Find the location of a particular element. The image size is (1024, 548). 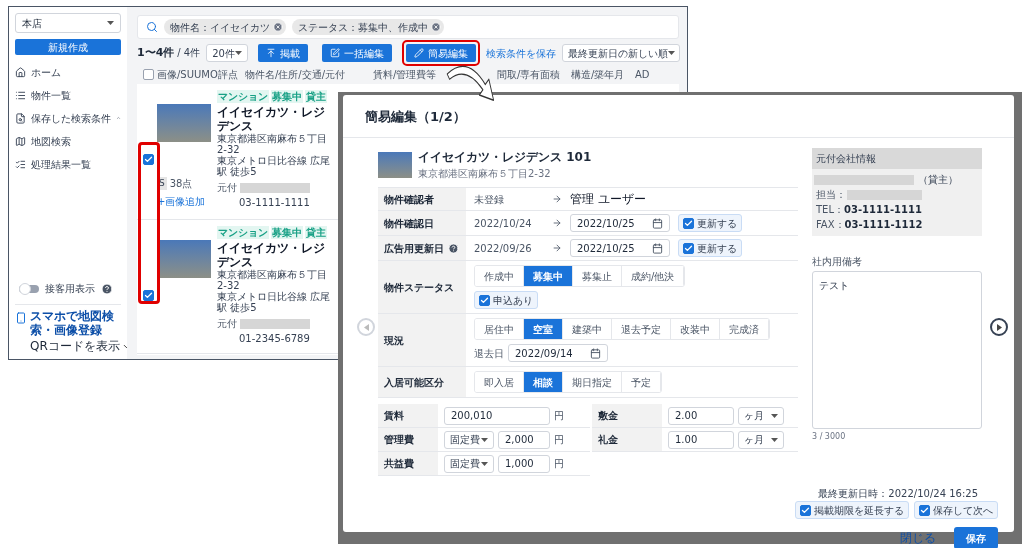

caret-left-icon is located at coordinates (366, 327).